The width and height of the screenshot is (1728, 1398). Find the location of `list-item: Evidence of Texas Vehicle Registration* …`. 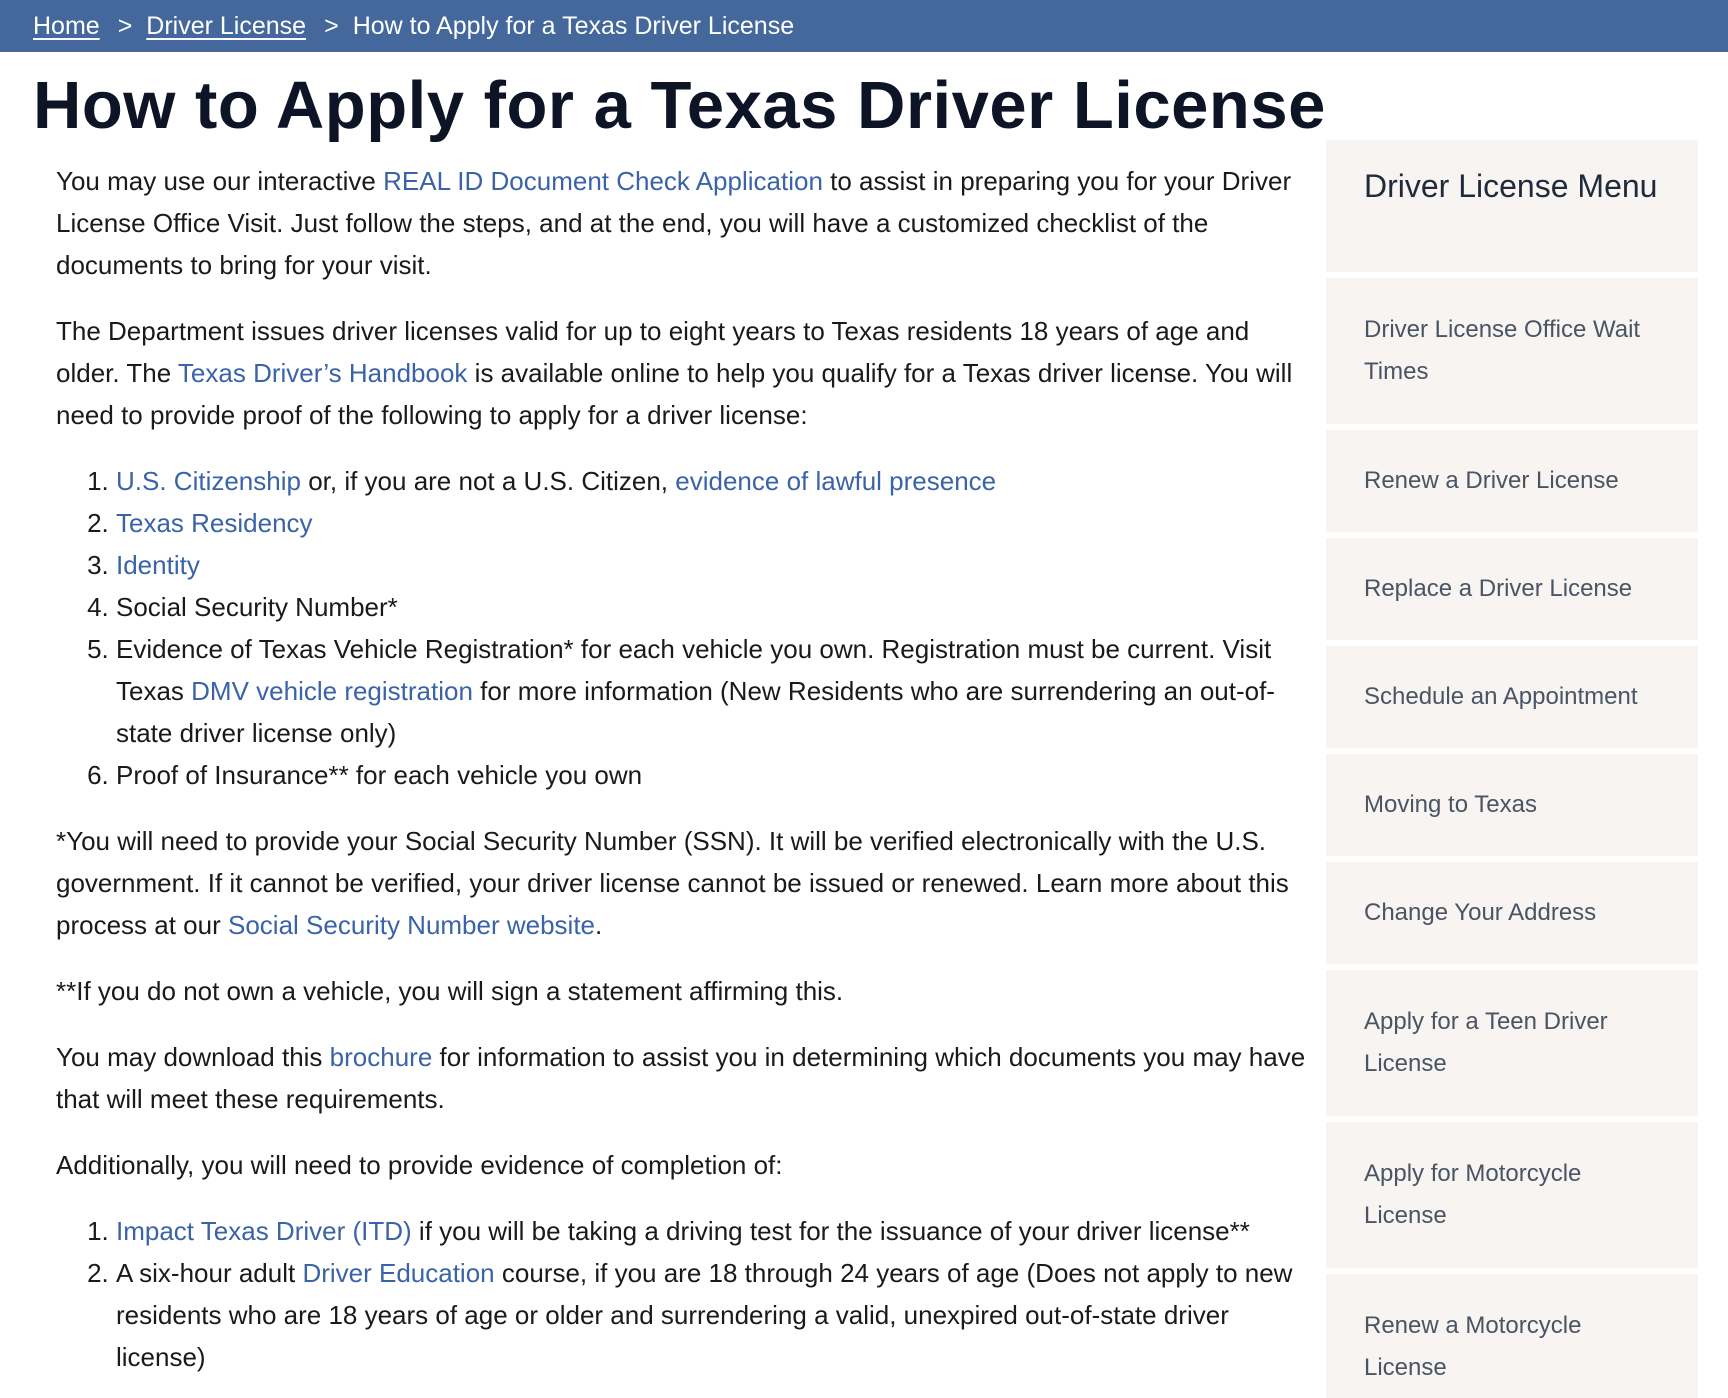

list-item: Evidence of Texas Vehicle Registration* … is located at coordinates (711, 691).